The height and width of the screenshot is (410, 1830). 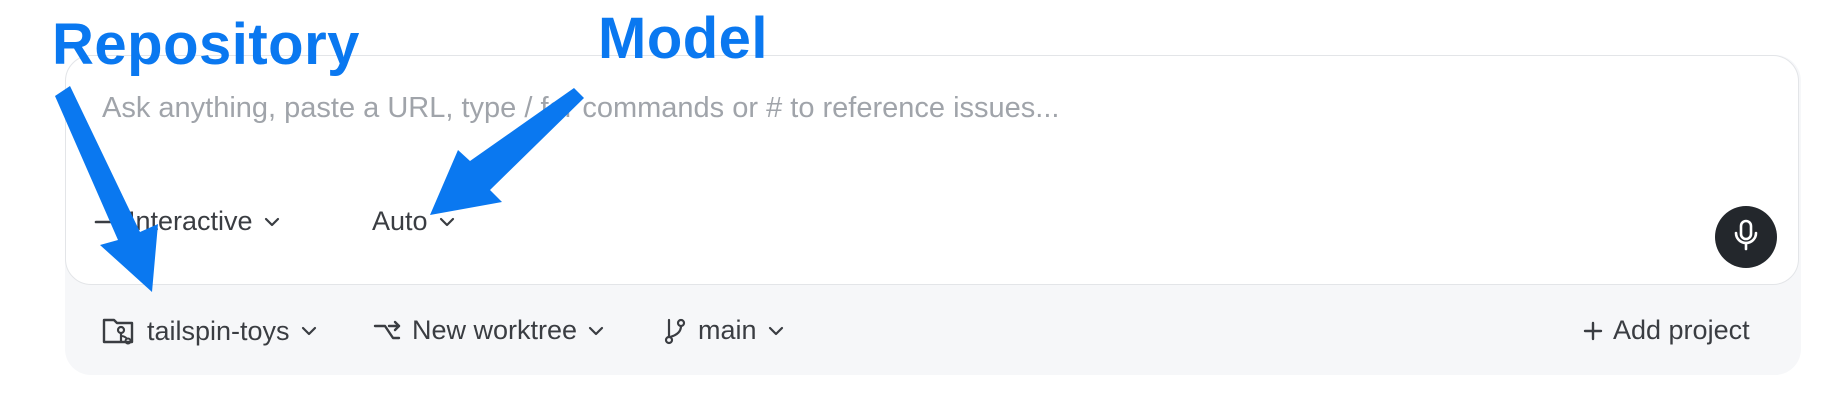 What do you see at coordinates (727, 330) in the screenshot?
I see `branch-label: main` at bounding box center [727, 330].